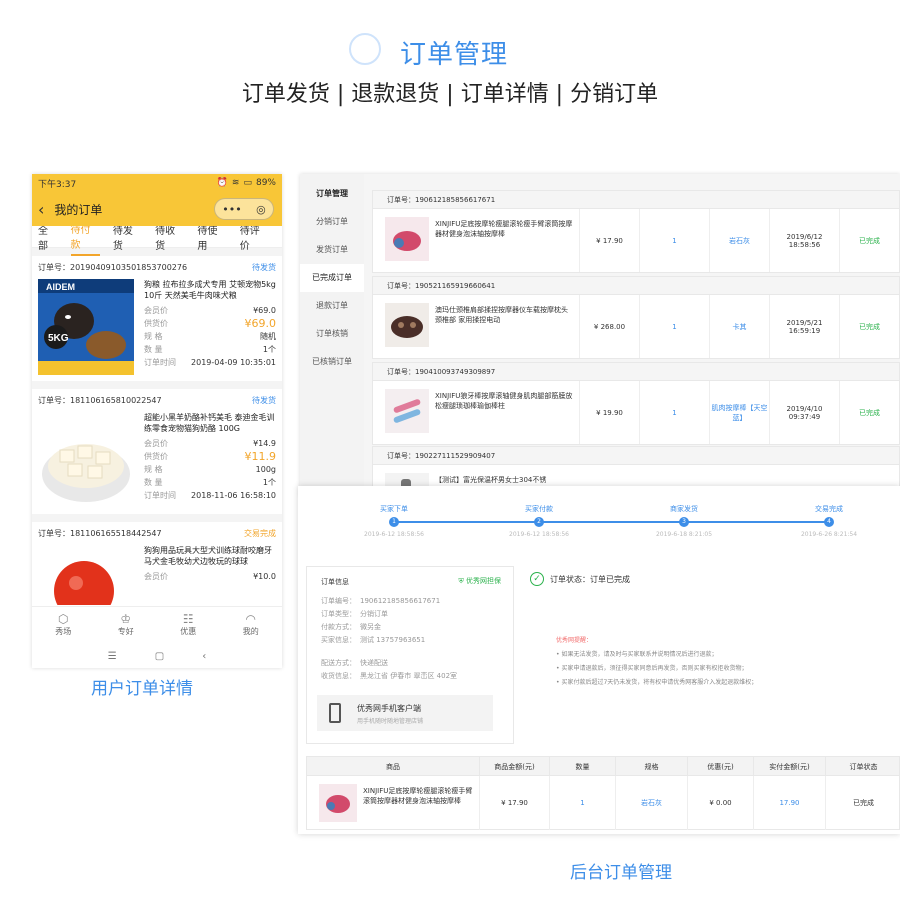 The image size is (900, 909). I want to click on supply-price: ¥69.0, so click(260, 323).